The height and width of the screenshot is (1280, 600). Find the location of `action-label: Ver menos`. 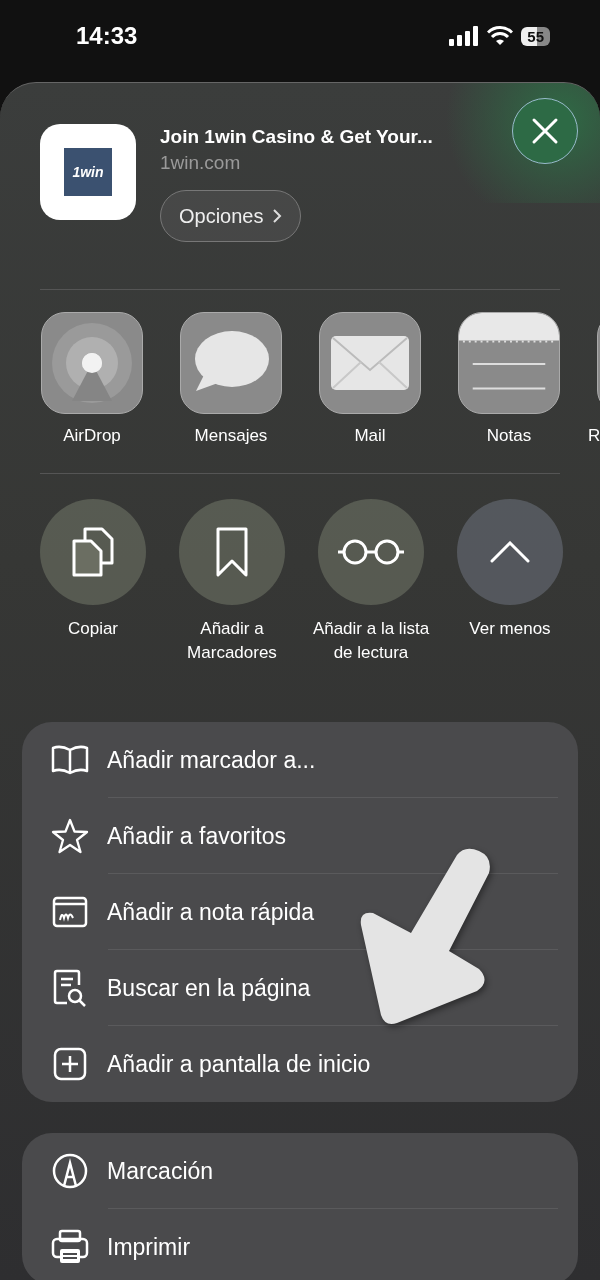

action-label: Ver menos is located at coordinates (510, 629).